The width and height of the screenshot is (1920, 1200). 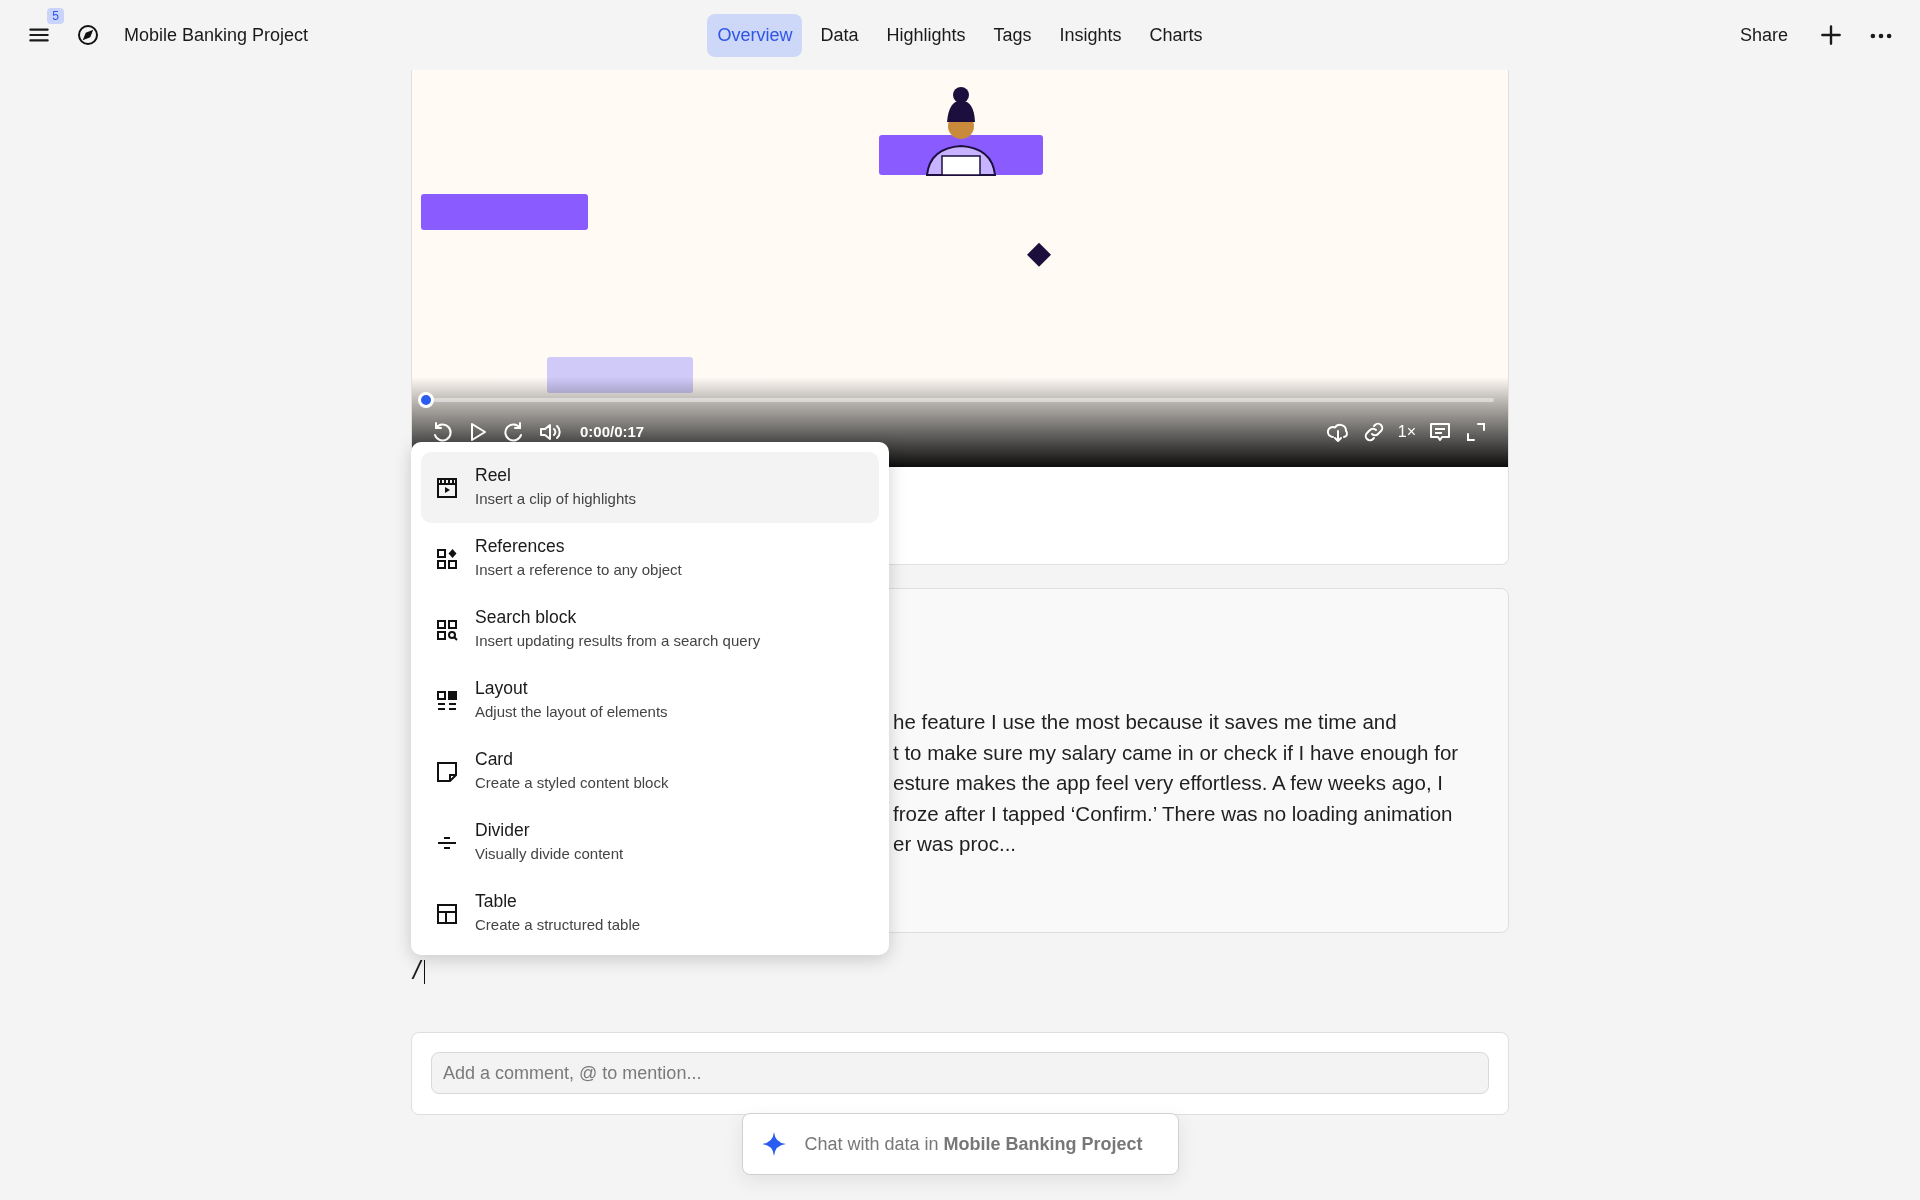 I want to click on item-title: References, so click(x=520, y=546).